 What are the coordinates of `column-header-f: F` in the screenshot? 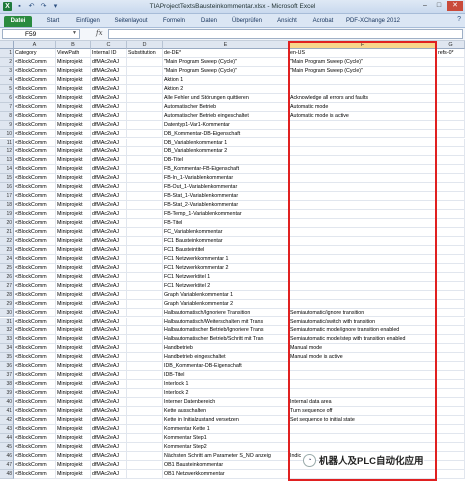 It's located at (363, 45).